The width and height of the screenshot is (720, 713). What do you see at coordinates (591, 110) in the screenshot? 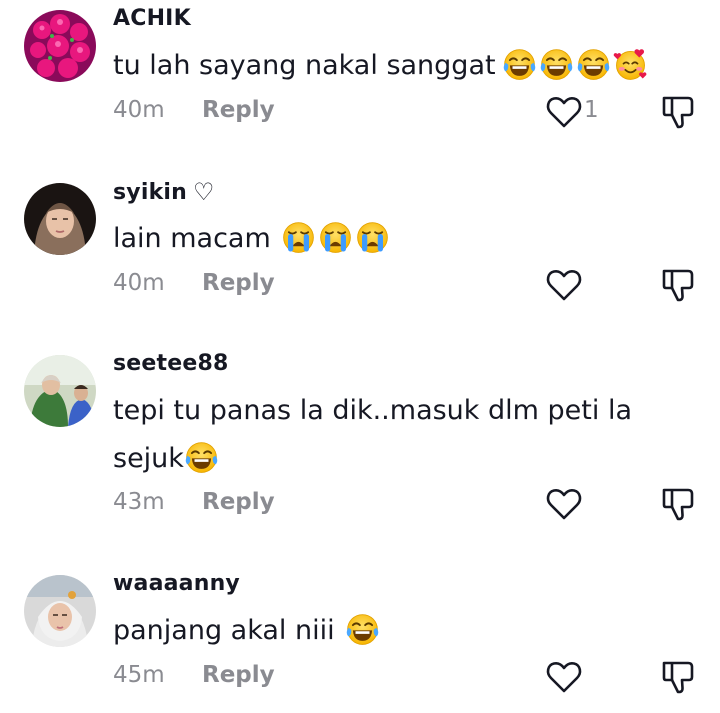
I see `like-count: 1` at bounding box center [591, 110].